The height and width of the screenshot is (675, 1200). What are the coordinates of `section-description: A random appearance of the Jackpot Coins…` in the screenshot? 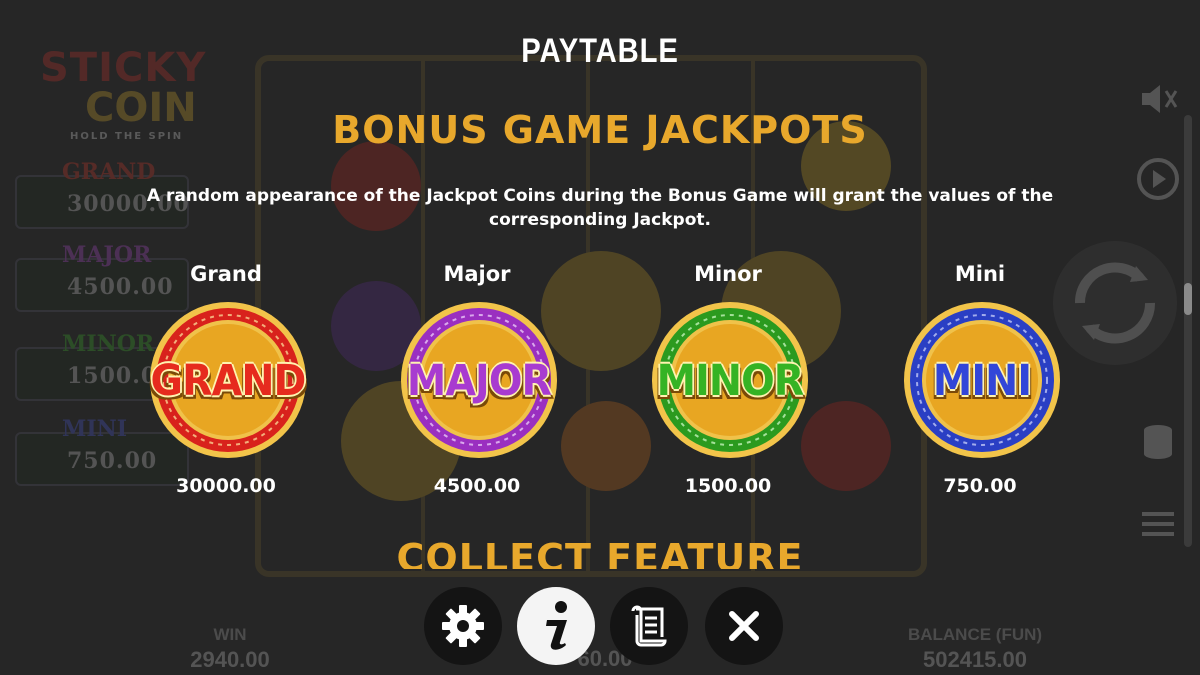 It's located at (600, 208).